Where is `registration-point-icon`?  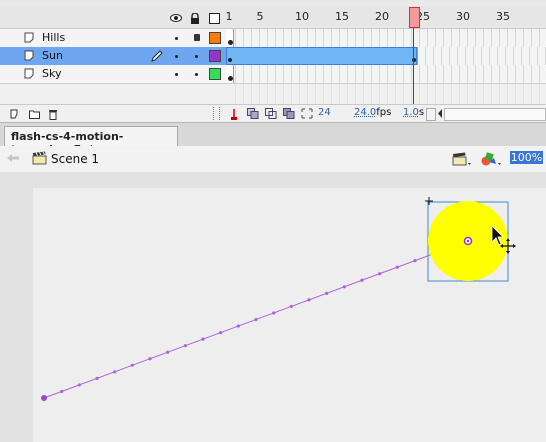 registration-point-icon is located at coordinates (429, 201).